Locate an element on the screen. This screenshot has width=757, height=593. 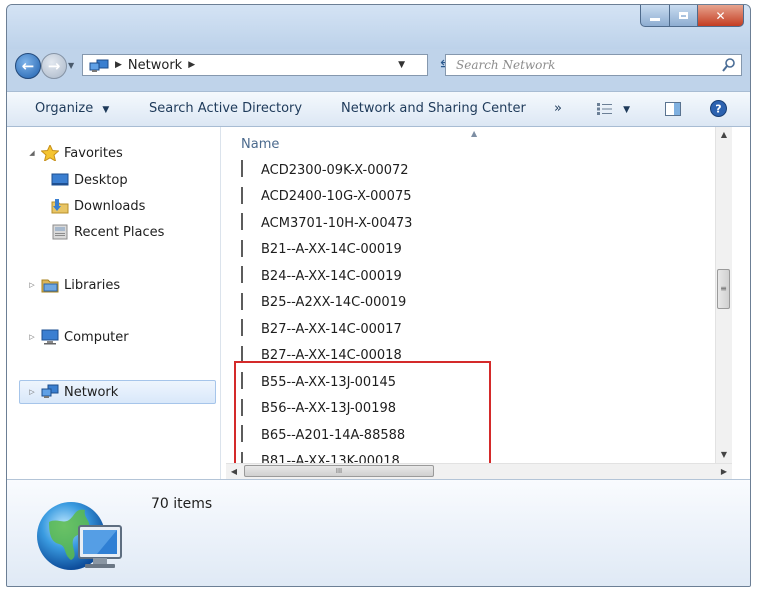
list-item: ACM3701-10H-X-00473 is located at coordinates (325, 223).